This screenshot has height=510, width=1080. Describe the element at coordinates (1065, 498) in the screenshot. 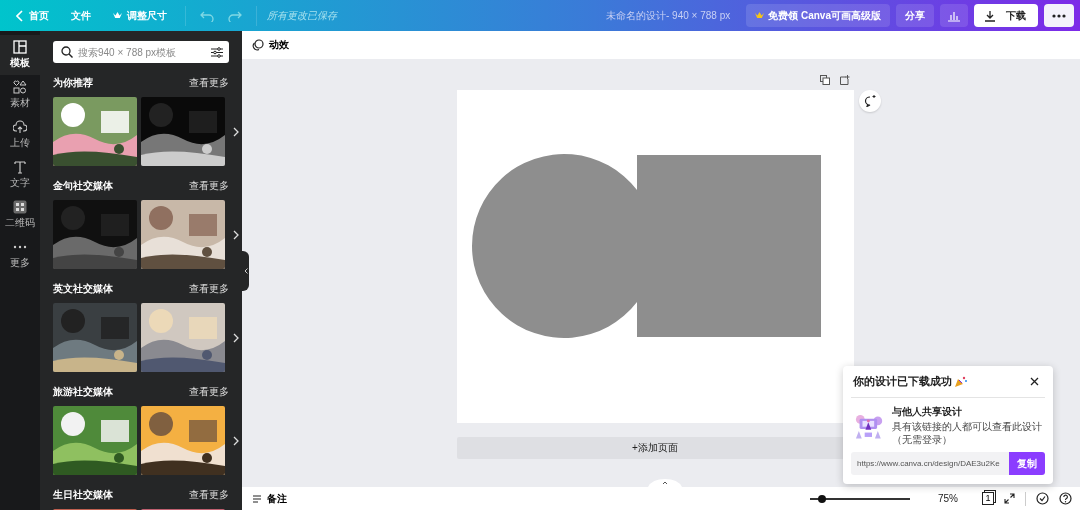

I see `help-icon` at that location.